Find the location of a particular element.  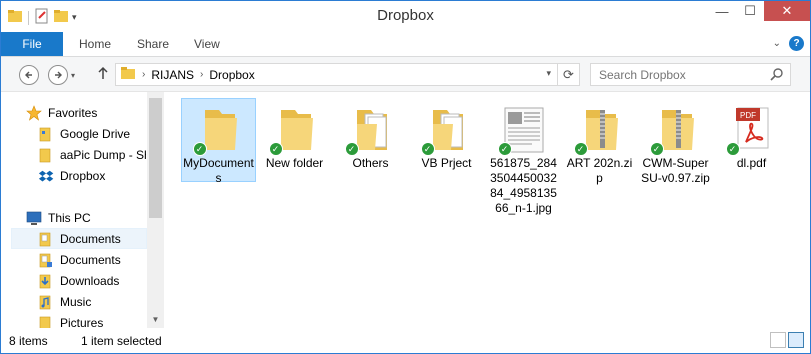

search-box is located at coordinates (690, 74).